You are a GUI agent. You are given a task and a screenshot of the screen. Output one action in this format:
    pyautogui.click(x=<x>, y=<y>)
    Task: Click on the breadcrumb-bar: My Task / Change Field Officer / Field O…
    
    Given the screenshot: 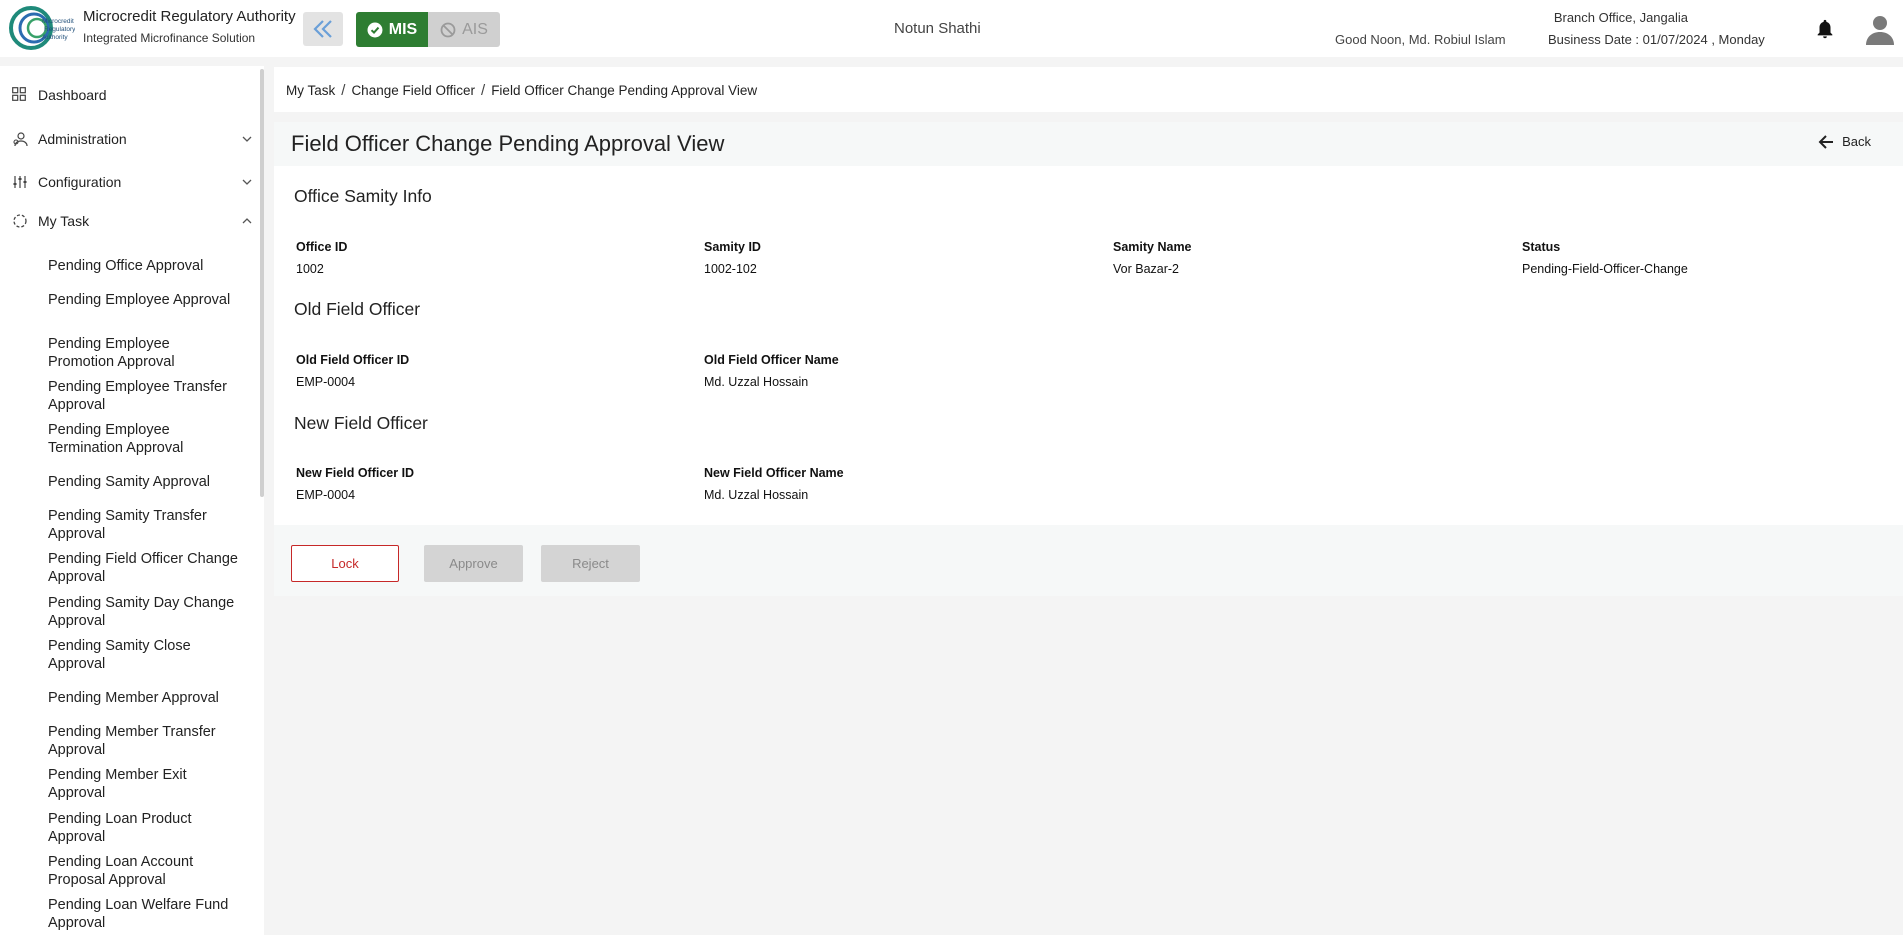 What is the action you would take?
    pyautogui.click(x=1088, y=89)
    